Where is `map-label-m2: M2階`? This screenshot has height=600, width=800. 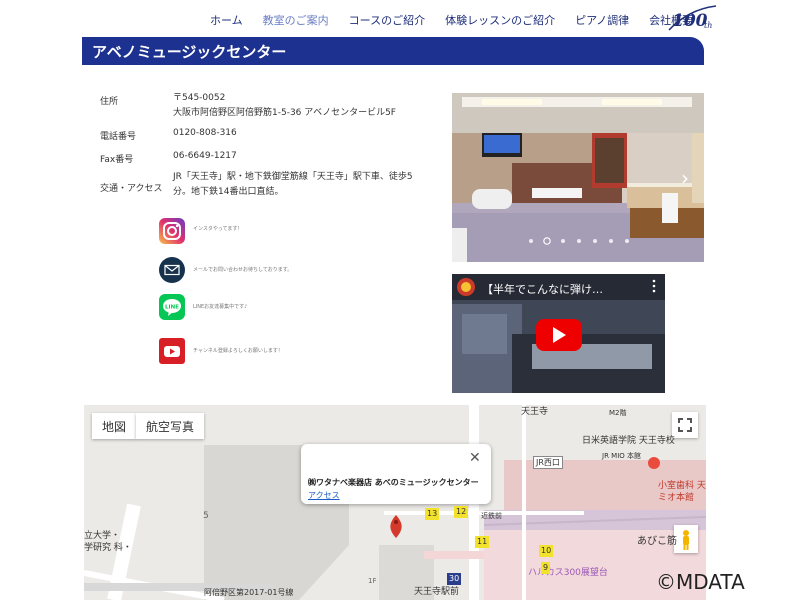
map-label-m2: M2階 is located at coordinates (618, 413).